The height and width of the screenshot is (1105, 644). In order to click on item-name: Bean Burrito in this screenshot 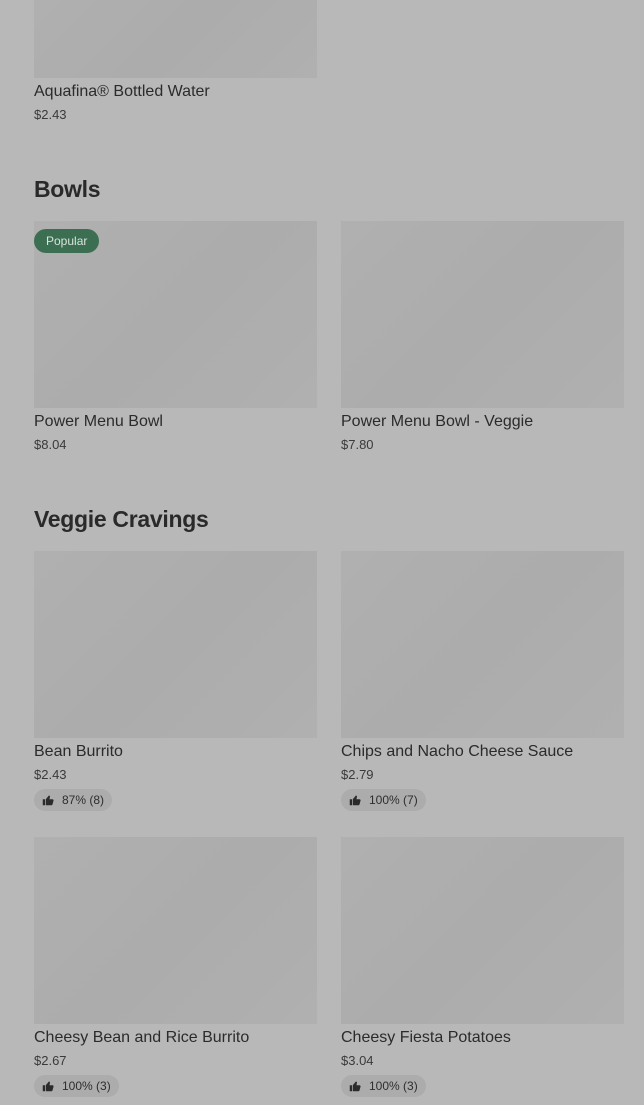, I will do `click(78, 751)`.